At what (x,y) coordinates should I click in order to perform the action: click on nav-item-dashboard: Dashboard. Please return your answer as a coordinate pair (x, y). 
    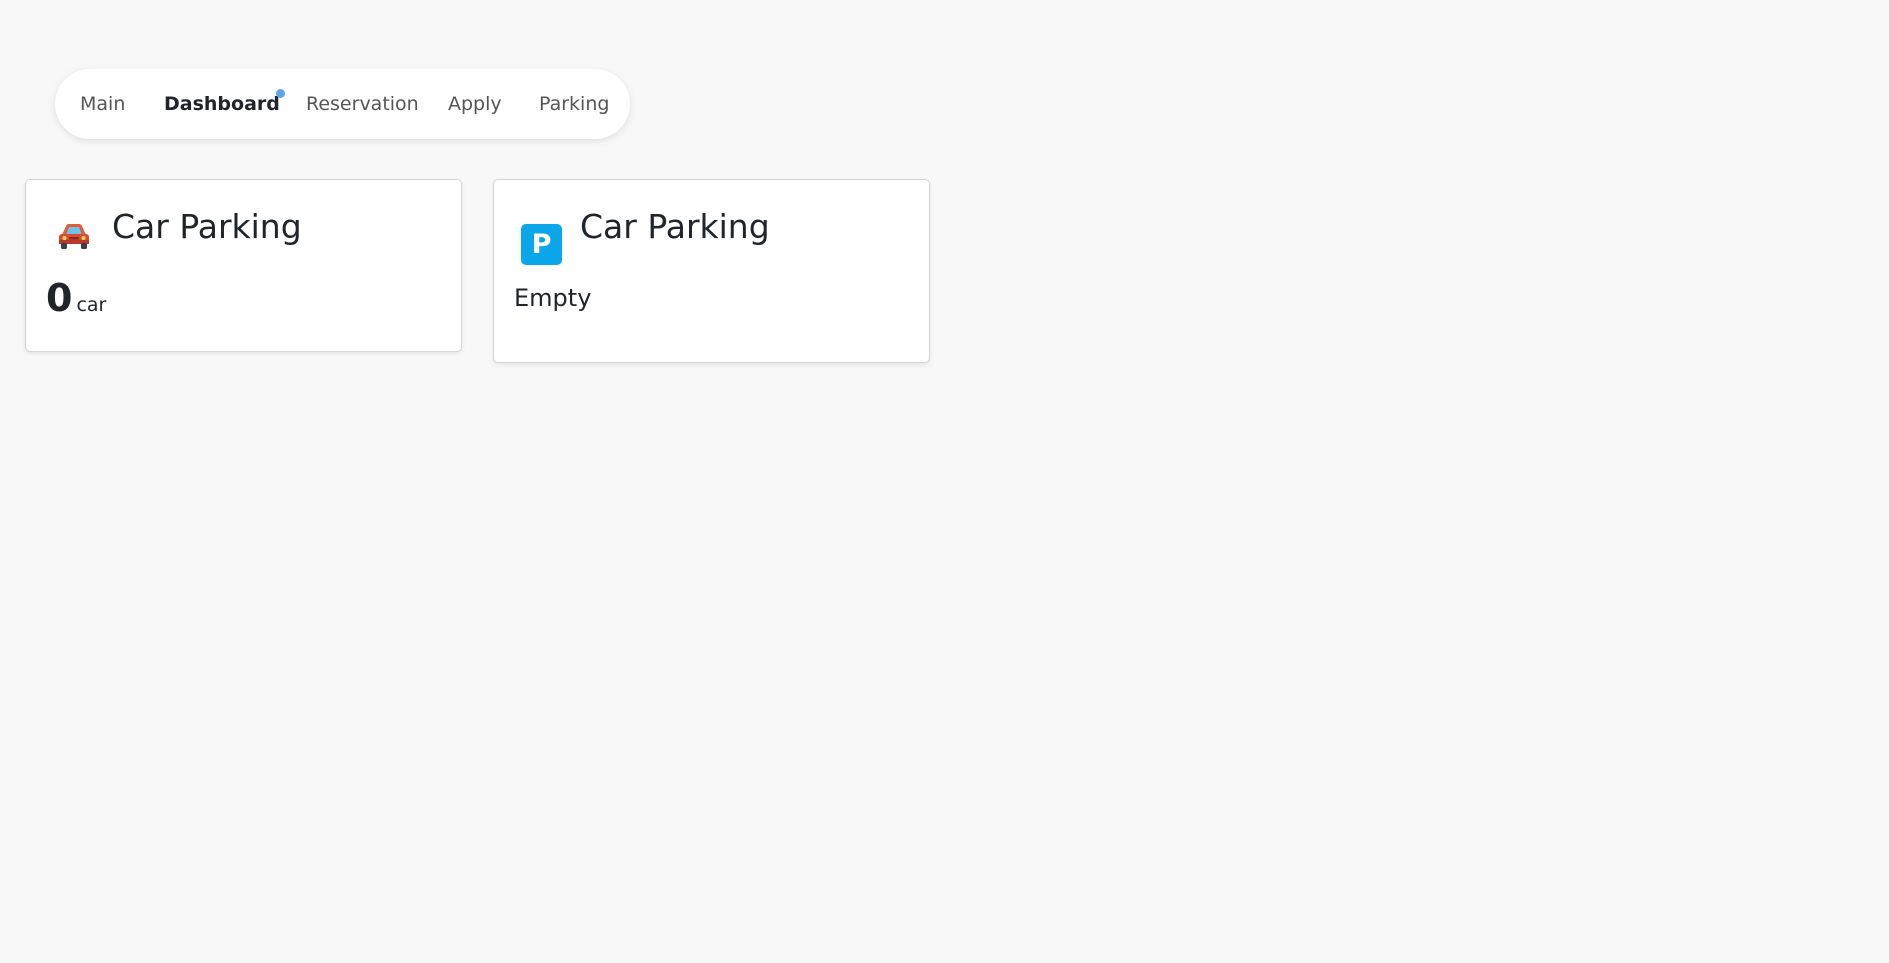
    Looking at the image, I should click on (222, 104).